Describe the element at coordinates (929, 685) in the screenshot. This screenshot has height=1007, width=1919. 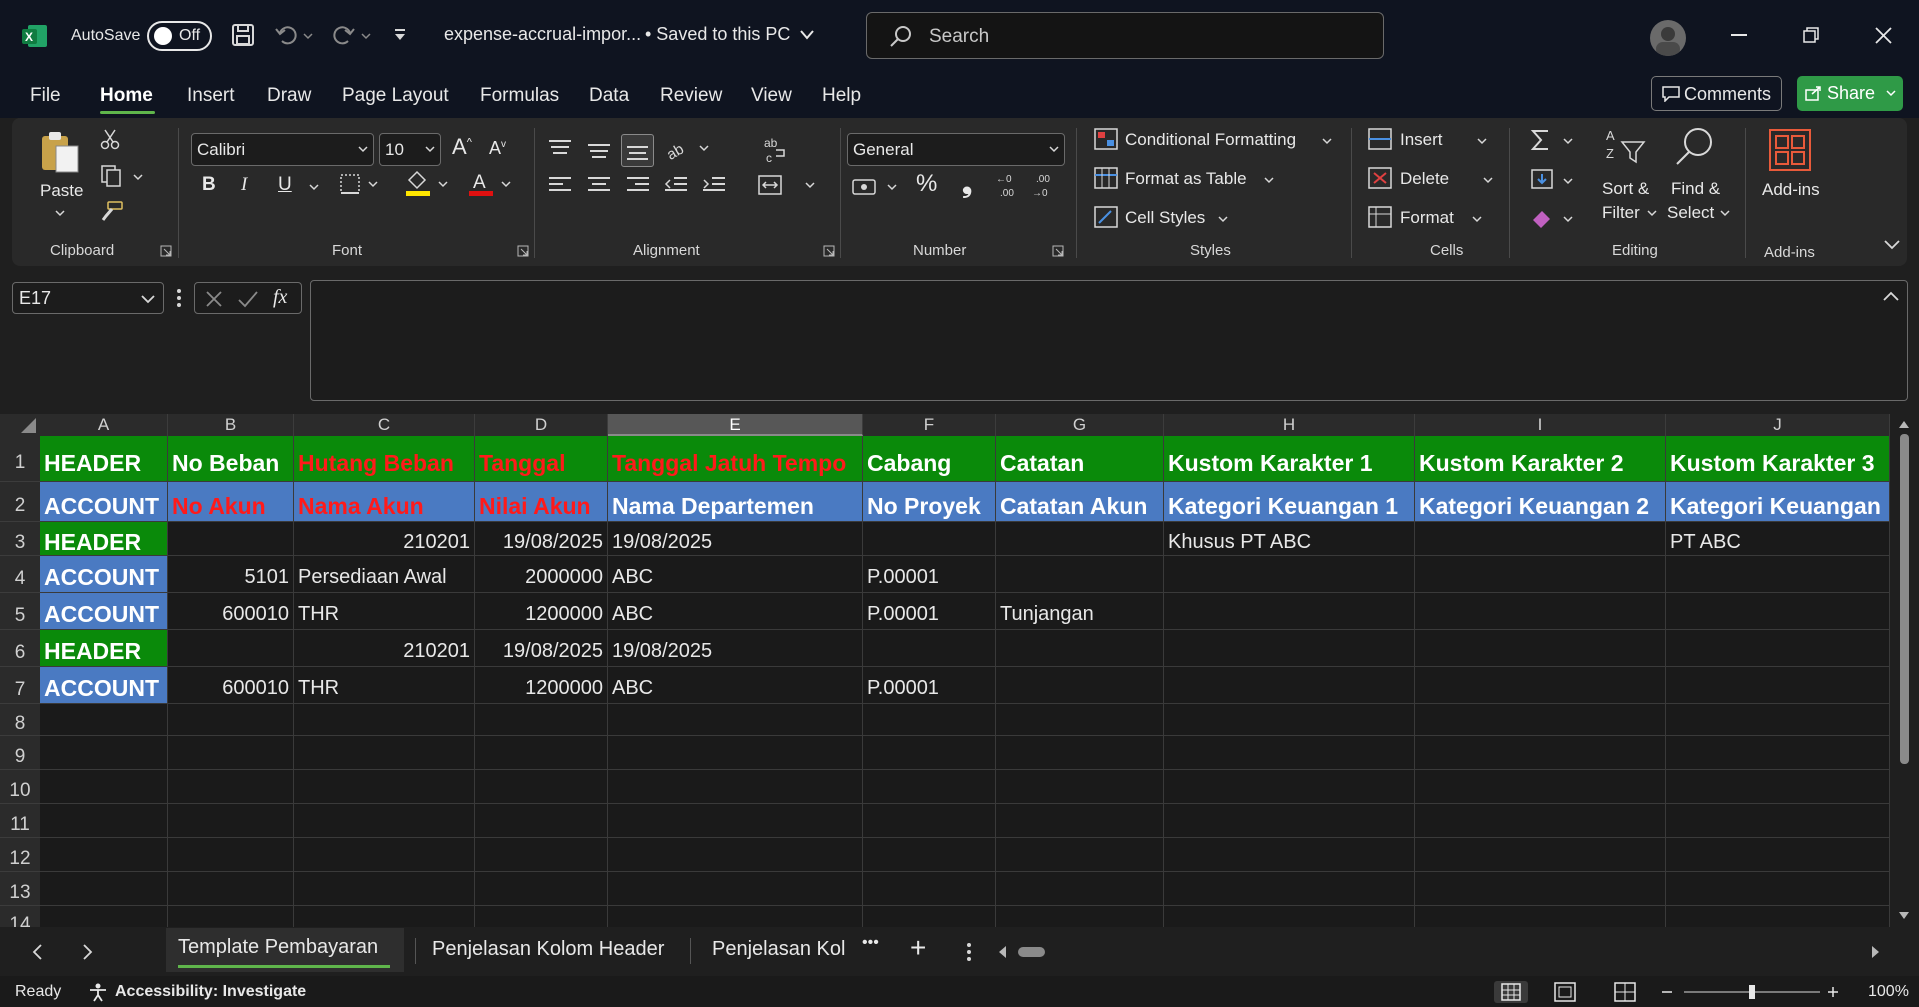
I see `cell-f7: P.00001` at that location.